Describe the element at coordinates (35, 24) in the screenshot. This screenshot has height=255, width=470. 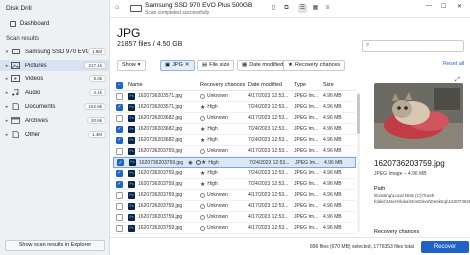
I see `dashboard-label: Dashboard` at that location.